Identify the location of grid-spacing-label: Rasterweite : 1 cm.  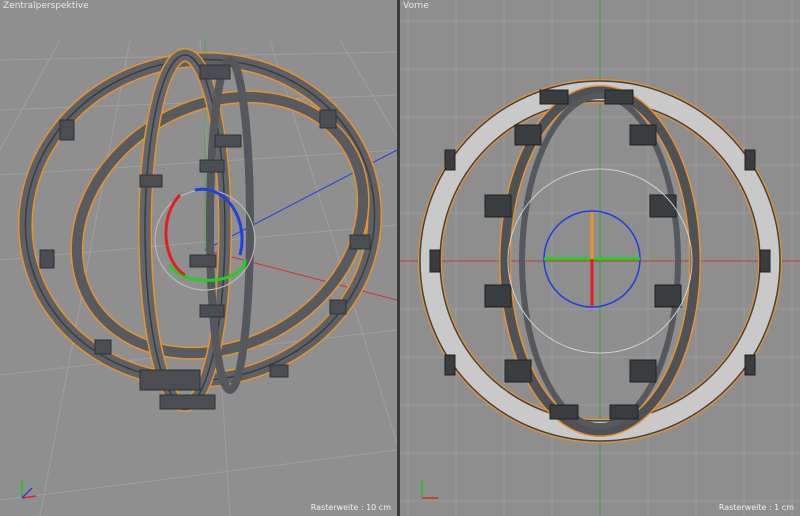
(756, 507).